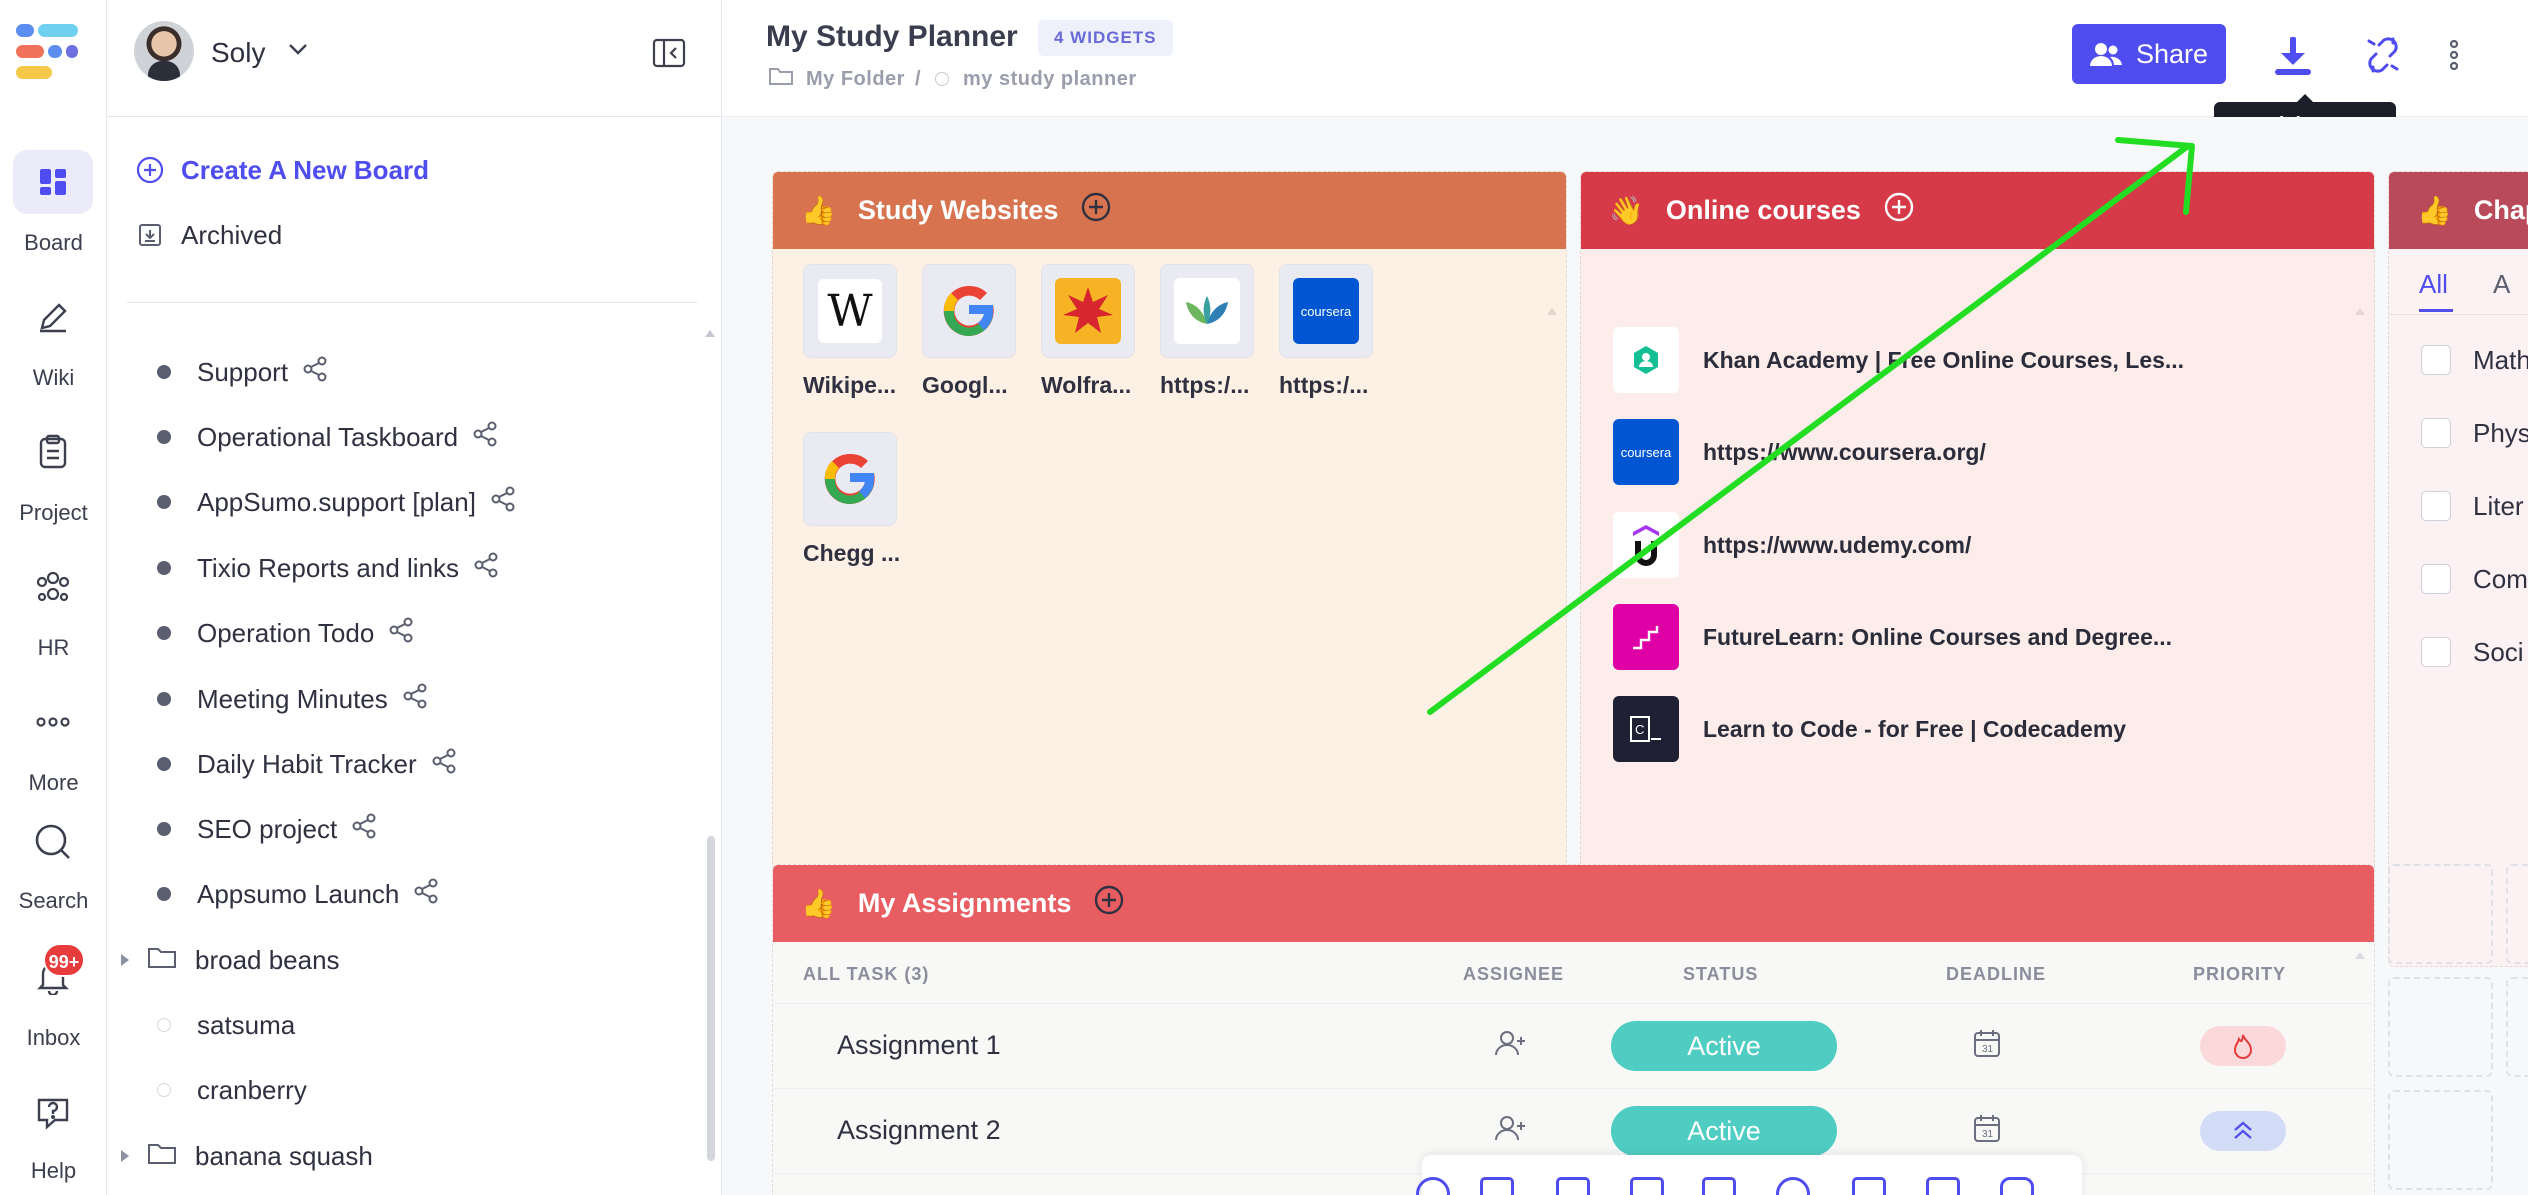 The height and width of the screenshot is (1195, 2528). What do you see at coordinates (2243, 1131) in the screenshot?
I see `priority-medium-badge` at bounding box center [2243, 1131].